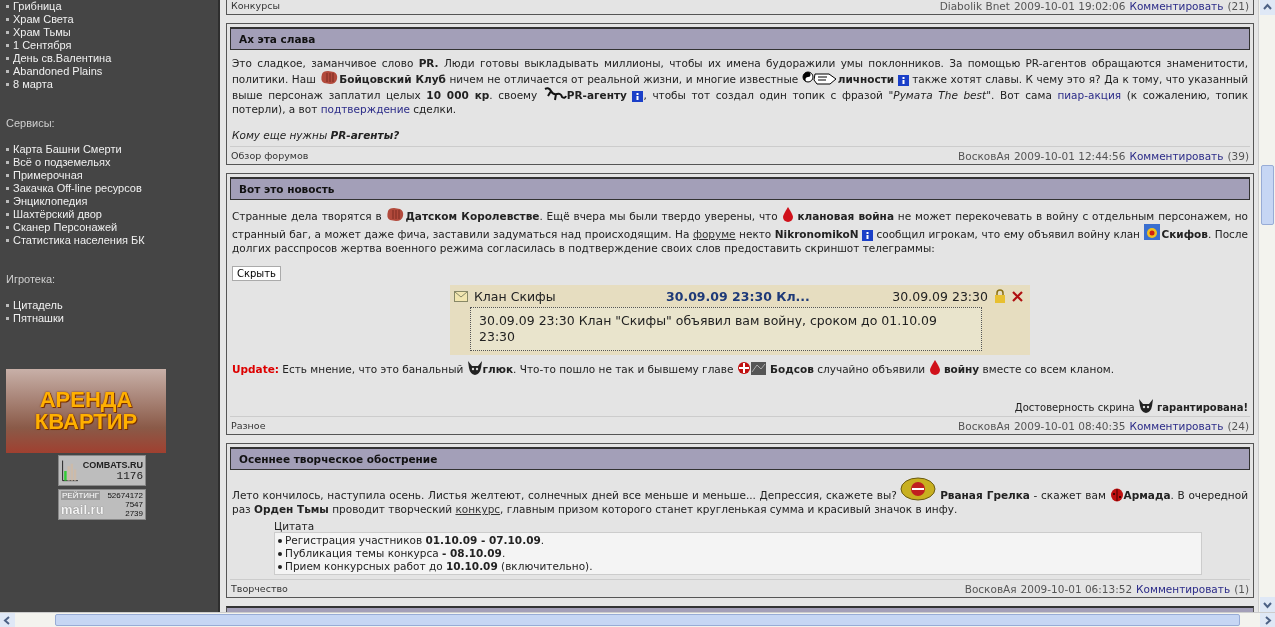 The width and height of the screenshot is (1275, 627). I want to click on sidebar-link: Цитадель, so click(38, 305).